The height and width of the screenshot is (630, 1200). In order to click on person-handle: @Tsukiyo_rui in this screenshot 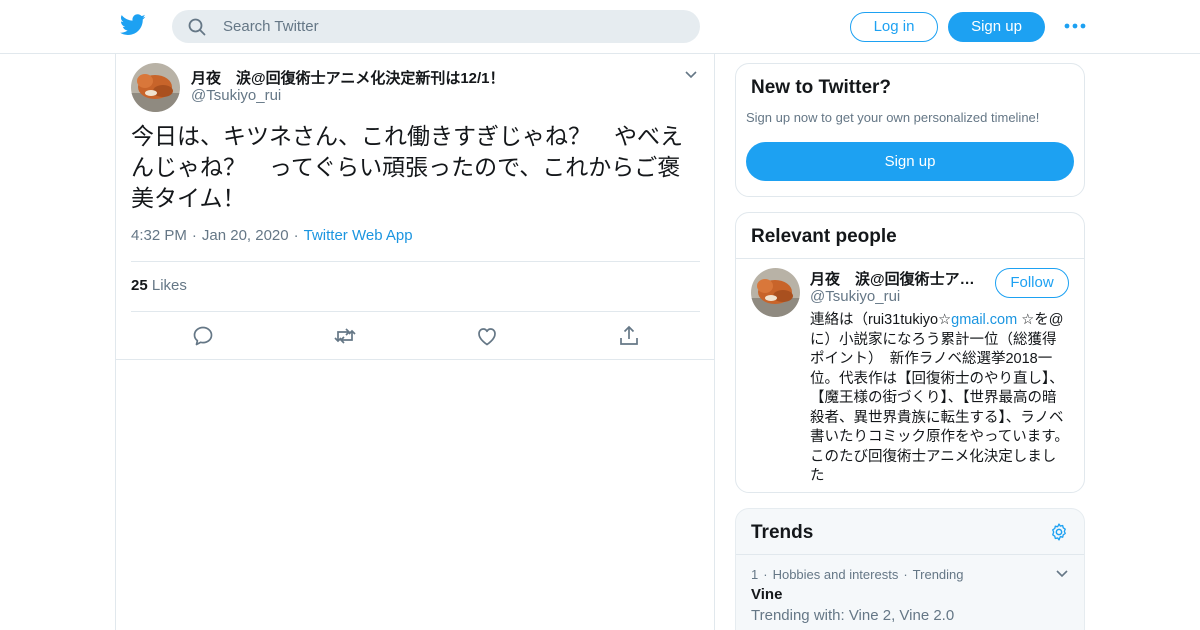, I will do `click(855, 296)`.